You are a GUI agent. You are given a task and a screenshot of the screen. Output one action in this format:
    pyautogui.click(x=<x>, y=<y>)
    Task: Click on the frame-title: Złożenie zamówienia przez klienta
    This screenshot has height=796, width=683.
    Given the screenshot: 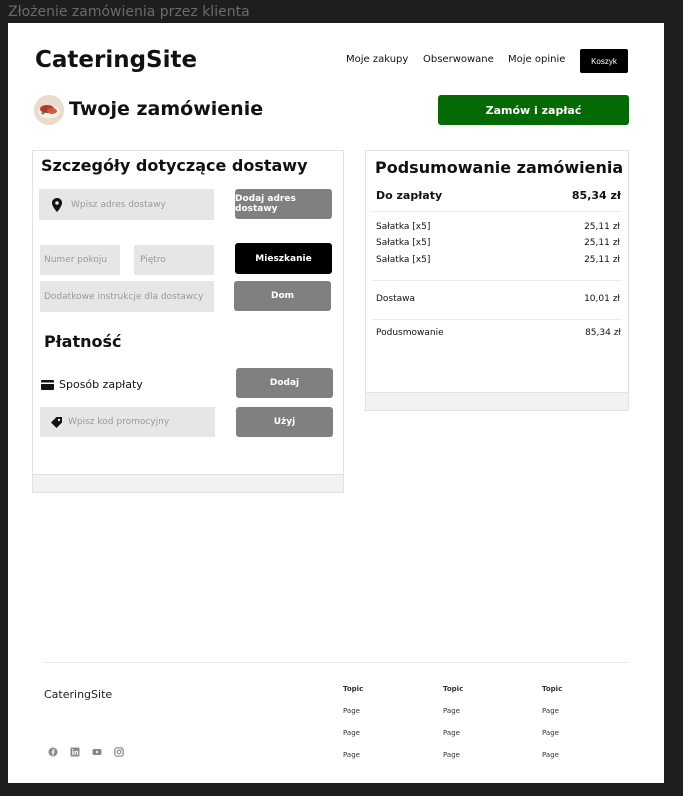 What is the action you would take?
    pyautogui.click(x=129, y=12)
    